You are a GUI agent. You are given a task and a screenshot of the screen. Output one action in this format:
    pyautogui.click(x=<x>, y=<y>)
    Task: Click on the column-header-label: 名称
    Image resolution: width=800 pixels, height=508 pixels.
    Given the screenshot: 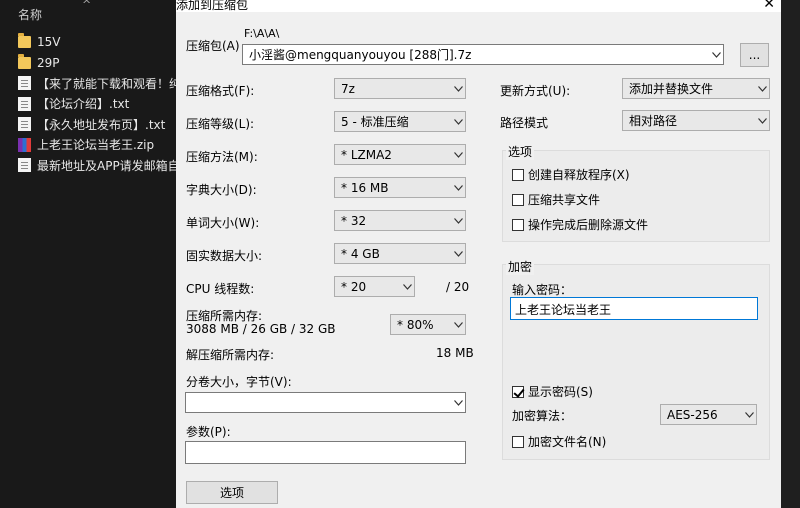 What is the action you would take?
    pyautogui.click(x=30, y=15)
    